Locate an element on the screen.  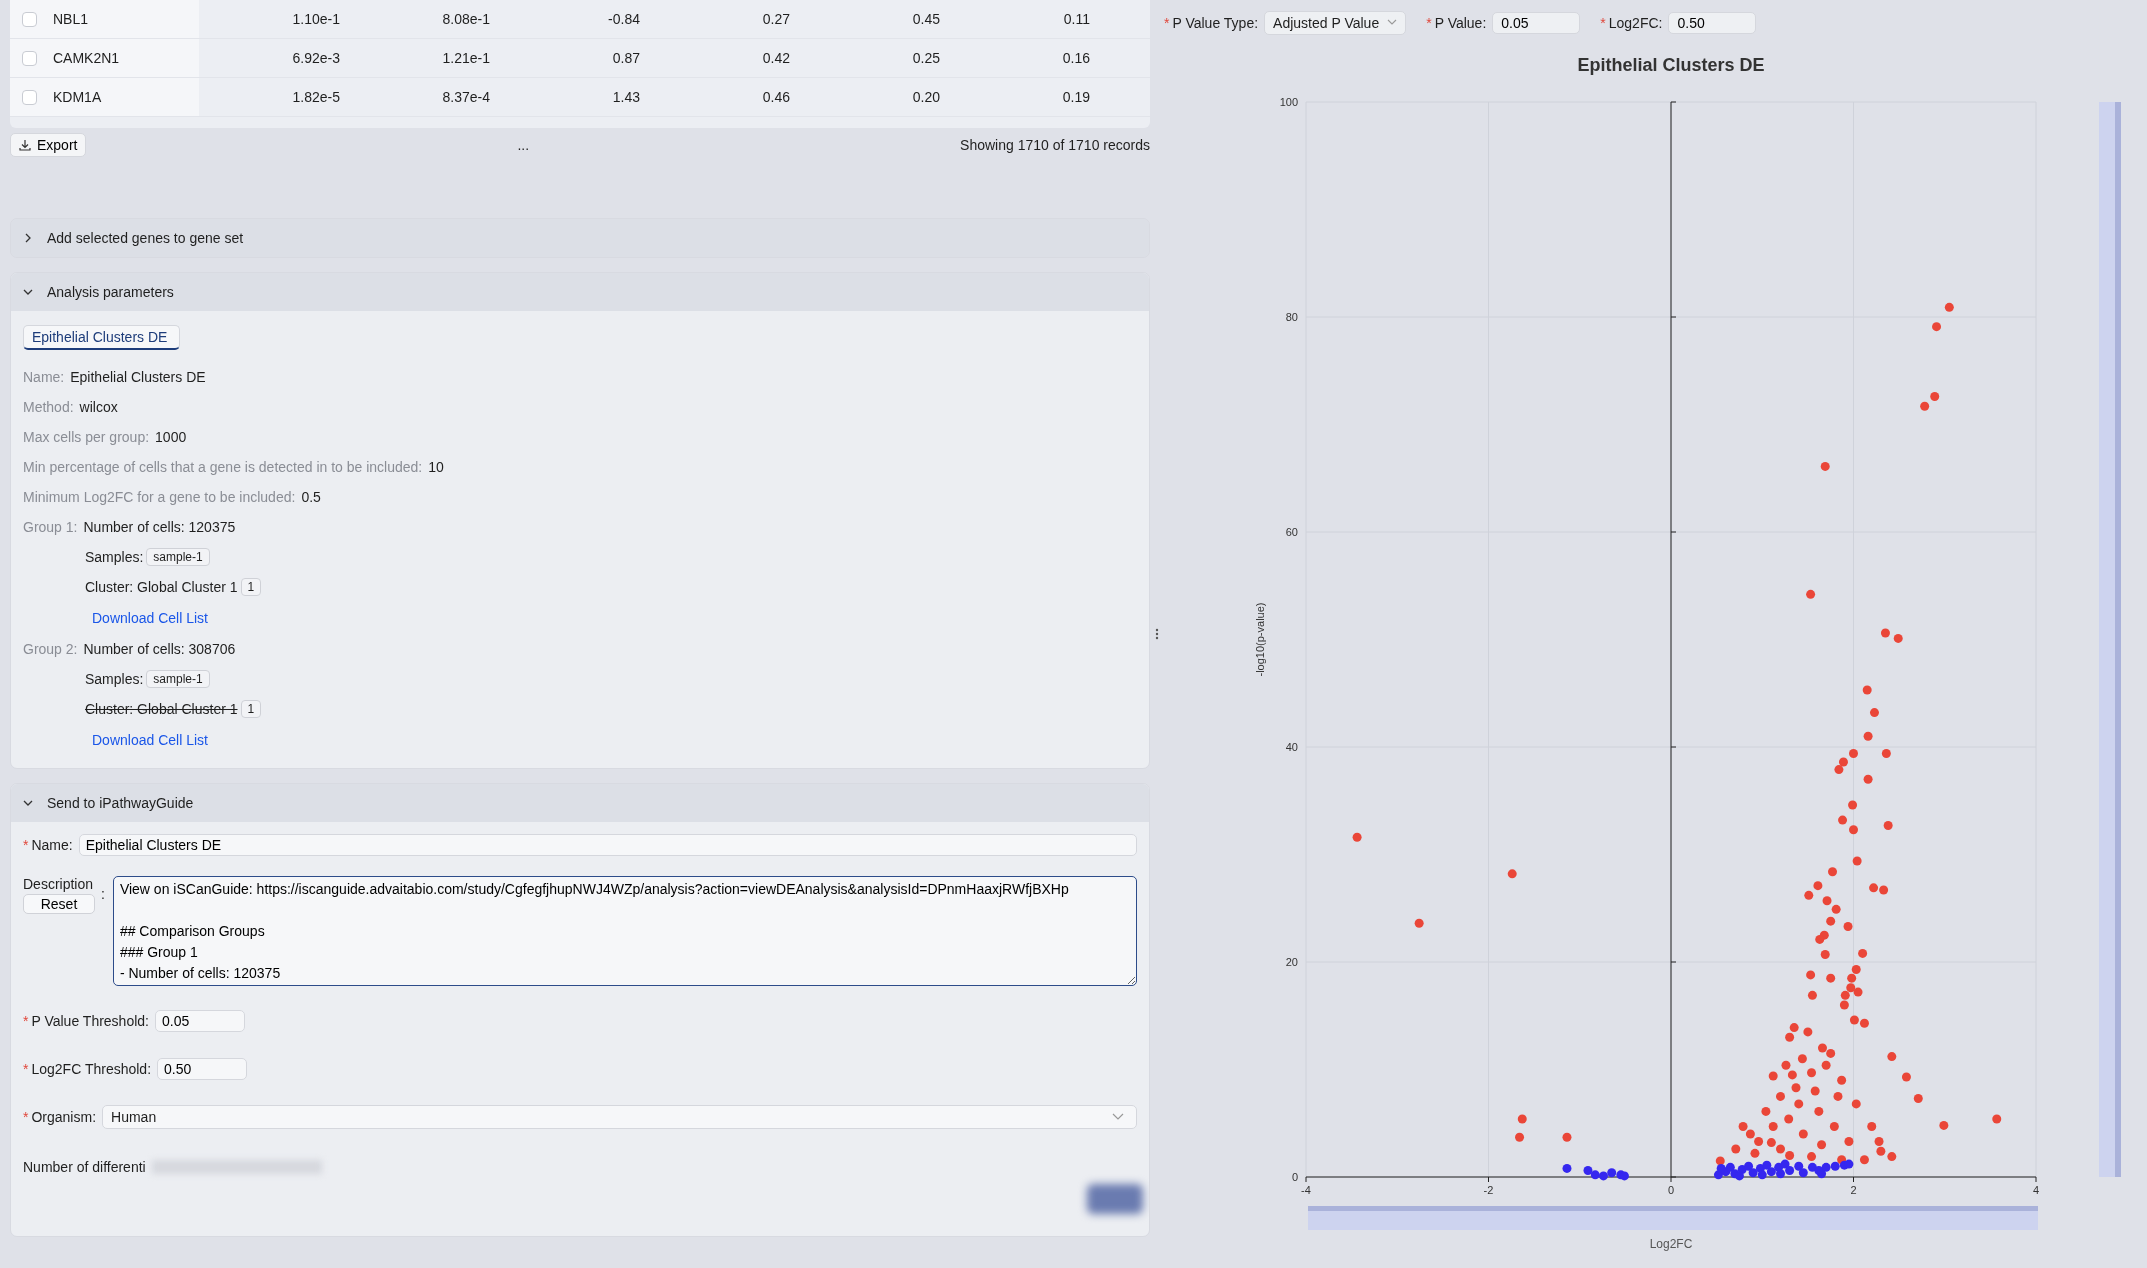
field-label: Group 2: is located at coordinates (50, 649).